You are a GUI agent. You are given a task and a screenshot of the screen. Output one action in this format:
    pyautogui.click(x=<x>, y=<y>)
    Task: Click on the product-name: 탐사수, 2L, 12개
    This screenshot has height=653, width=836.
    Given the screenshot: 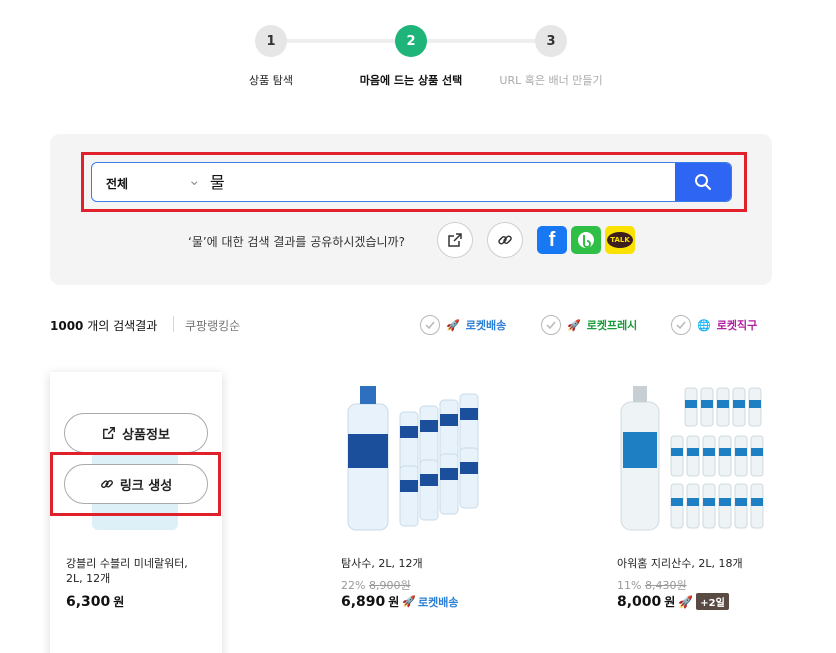 What is the action you would take?
    pyautogui.click(x=416, y=563)
    